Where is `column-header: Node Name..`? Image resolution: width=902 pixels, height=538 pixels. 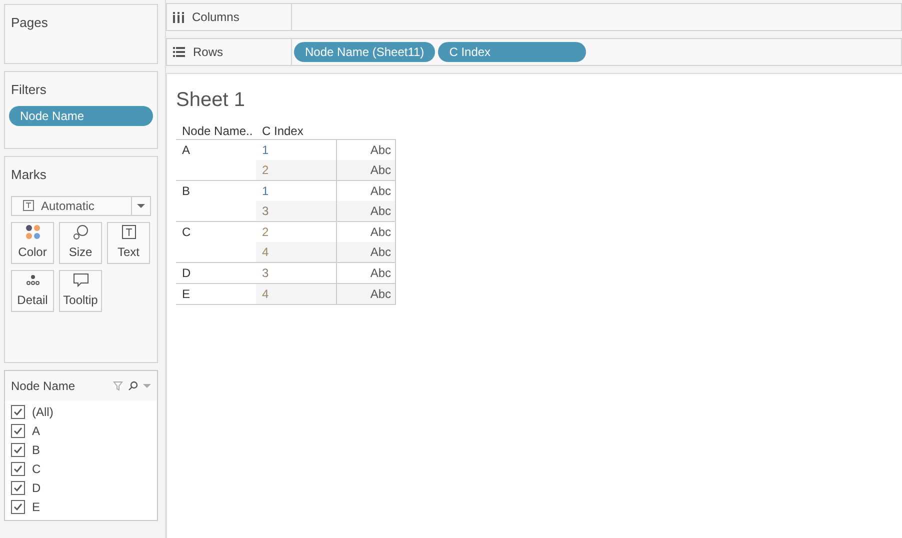
column-header: Node Name.. is located at coordinates (217, 131).